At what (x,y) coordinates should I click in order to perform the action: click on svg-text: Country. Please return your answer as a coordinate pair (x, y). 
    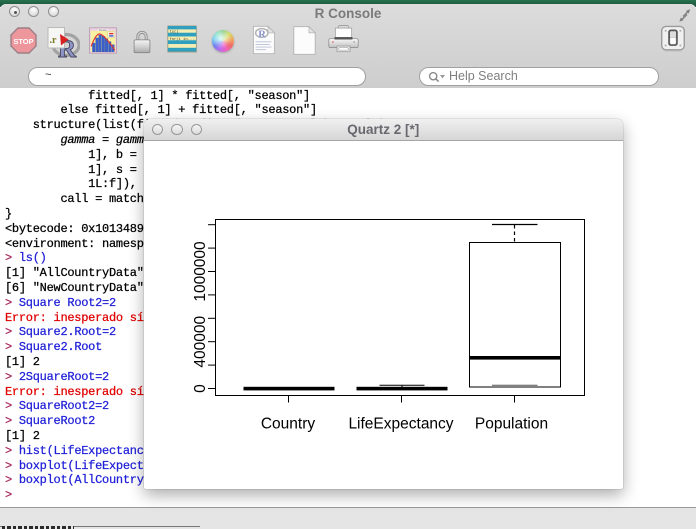
    Looking at the image, I should click on (288, 424).